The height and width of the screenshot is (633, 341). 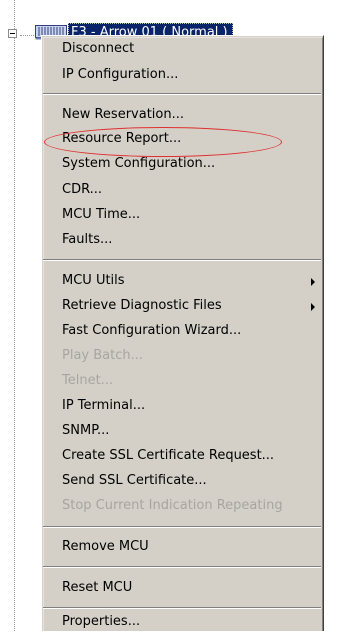 I want to click on menu-item-reset-mcu: Reset MCU, so click(x=185, y=588).